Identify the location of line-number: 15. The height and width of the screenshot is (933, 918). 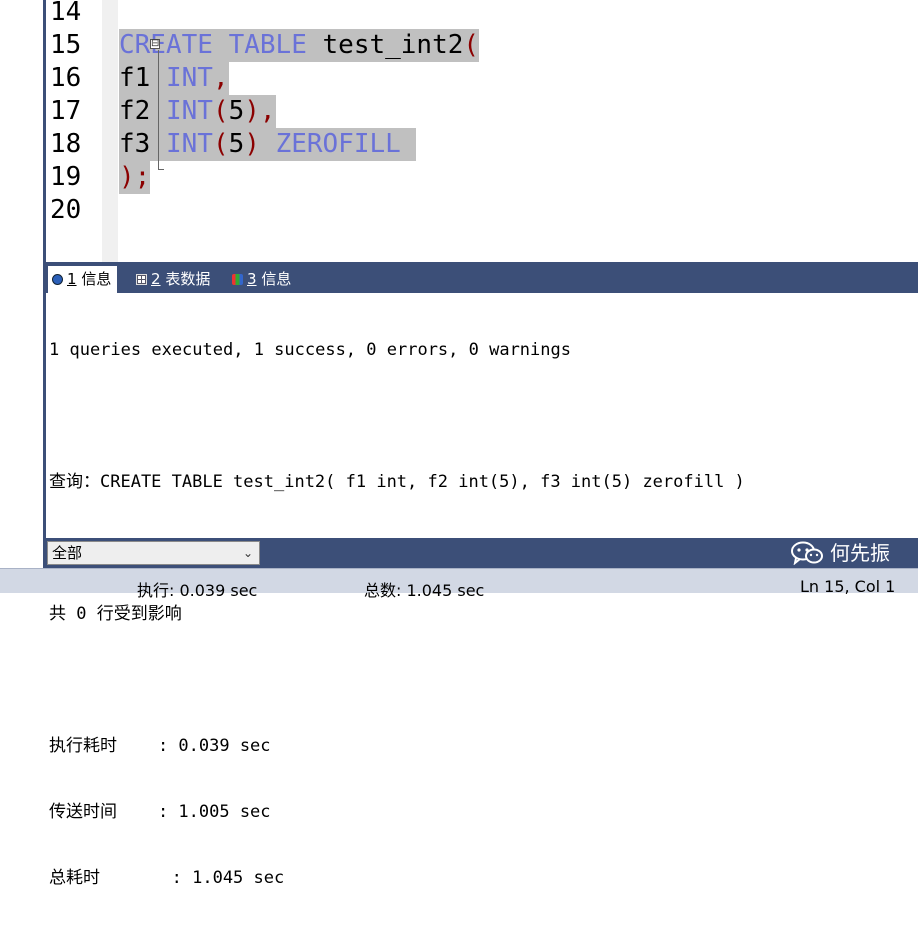
(66, 45).